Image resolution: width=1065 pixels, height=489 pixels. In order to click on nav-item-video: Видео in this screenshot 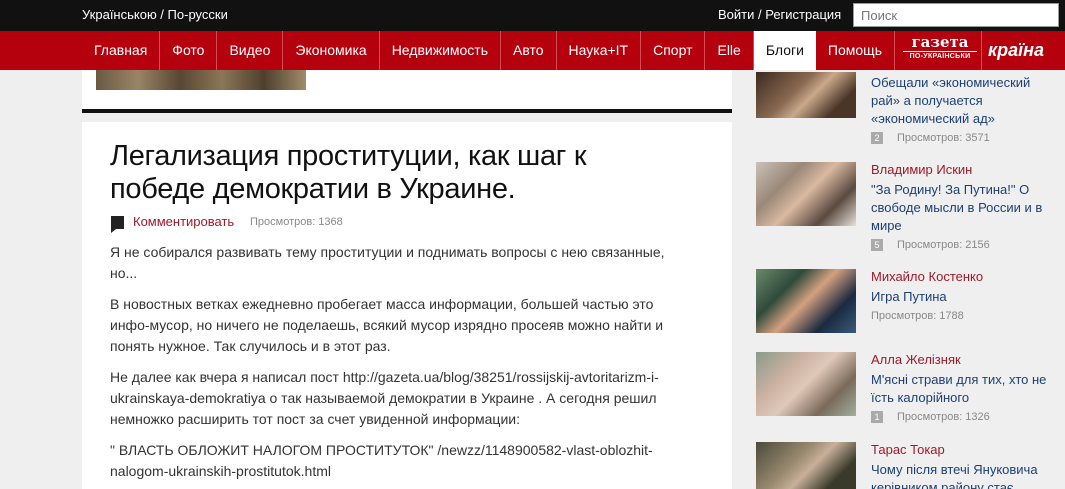, I will do `click(250, 50)`.